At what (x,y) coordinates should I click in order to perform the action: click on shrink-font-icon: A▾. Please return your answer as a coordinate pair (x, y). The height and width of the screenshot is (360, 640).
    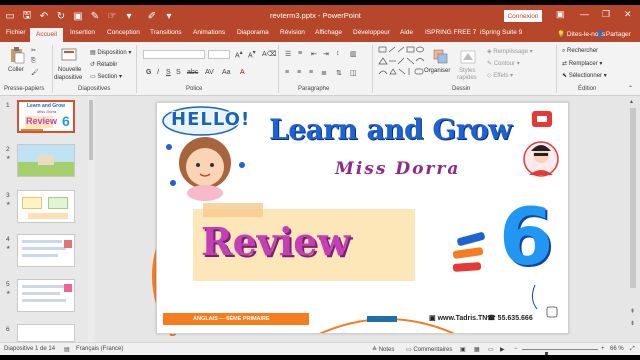
    Looking at the image, I should click on (252, 54).